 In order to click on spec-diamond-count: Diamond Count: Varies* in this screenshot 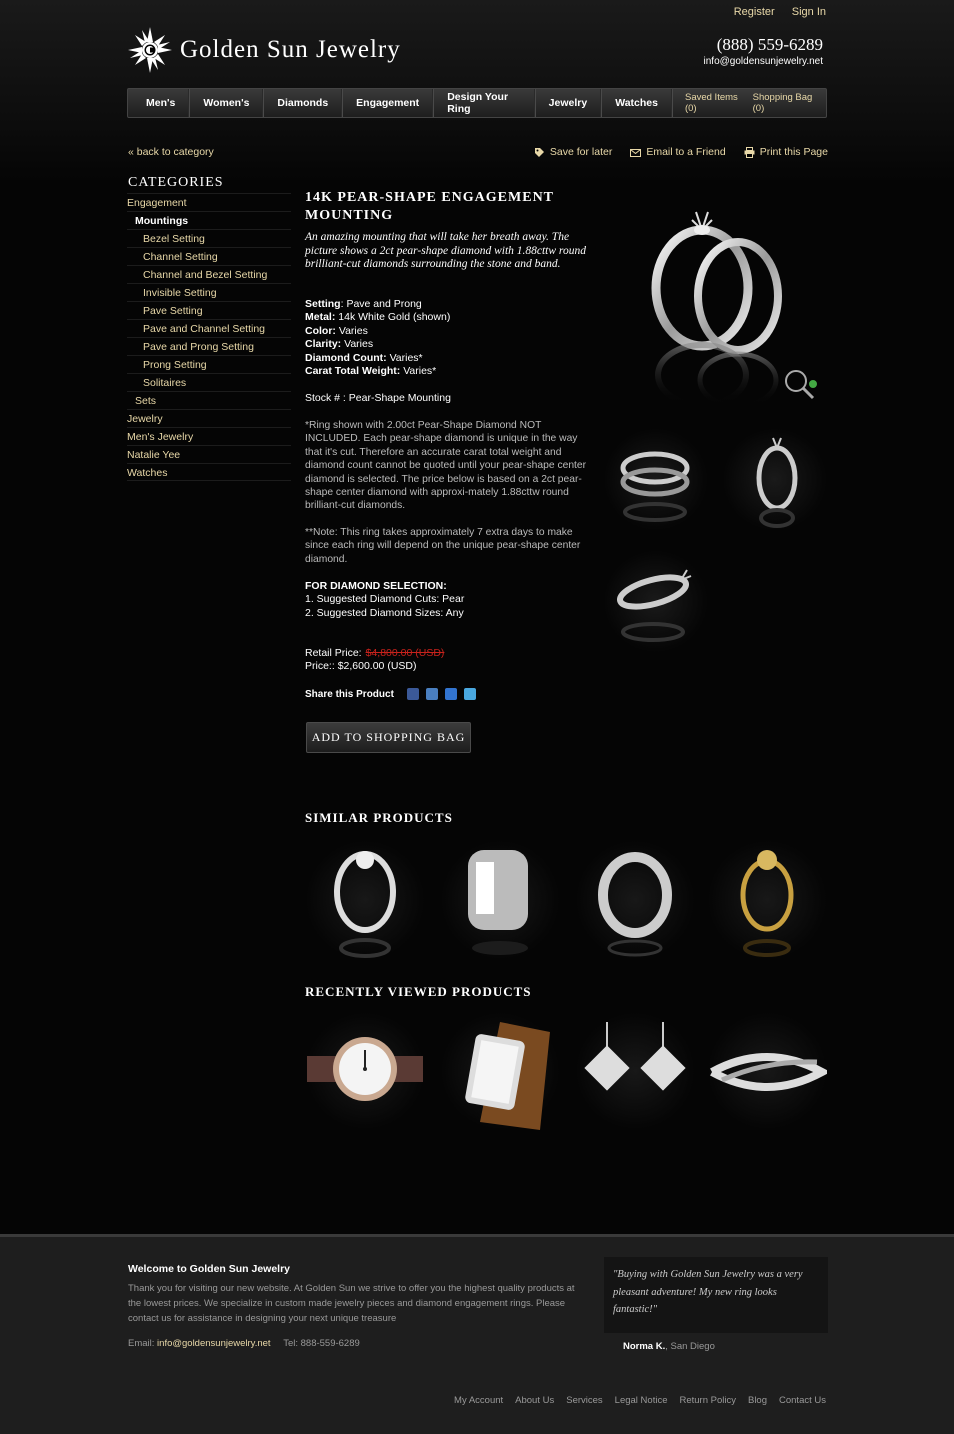, I will do `click(364, 357)`.